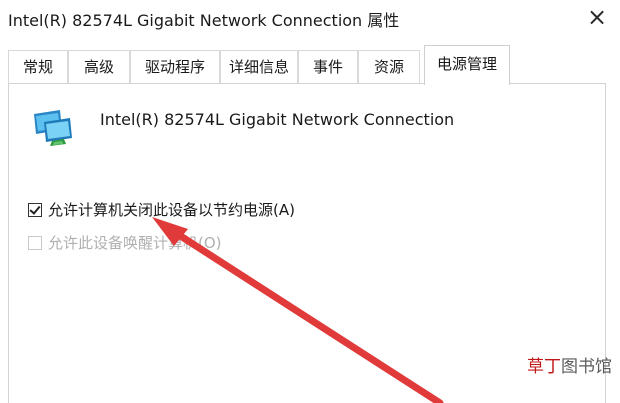 This screenshot has height=403, width=620. What do you see at coordinates (38, 66) in the screenshot?
I see `tab-general: 常规` at bounding box center [38, 66].